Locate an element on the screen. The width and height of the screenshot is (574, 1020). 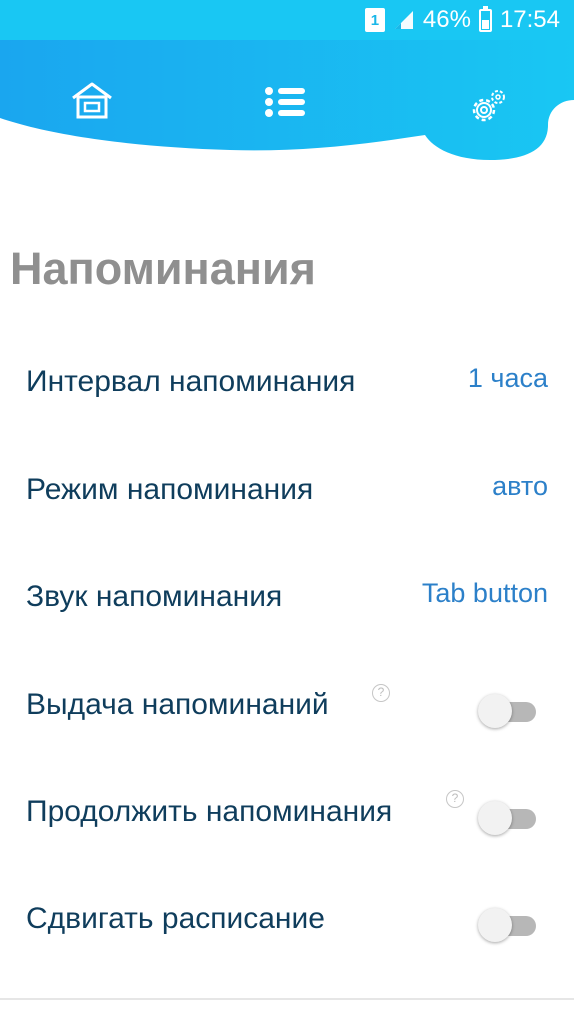
battery-percent: 46% is located at coordinates (446, 19).